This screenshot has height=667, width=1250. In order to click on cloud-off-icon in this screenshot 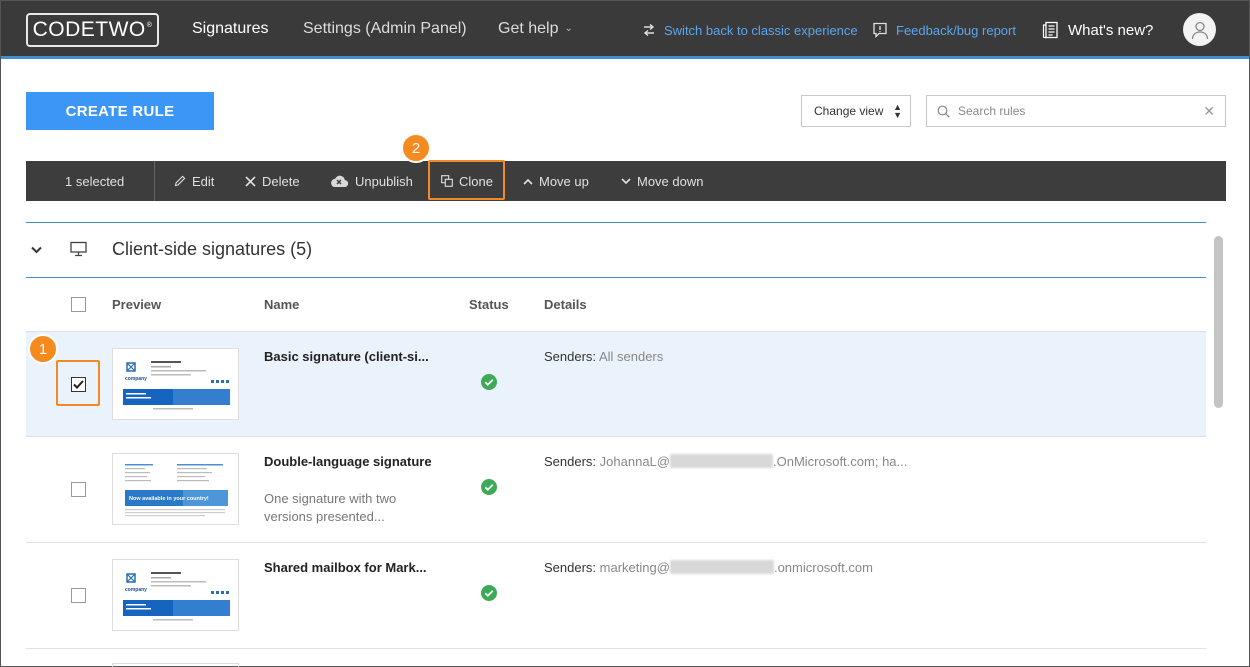, I will do `click(339, 181)`.